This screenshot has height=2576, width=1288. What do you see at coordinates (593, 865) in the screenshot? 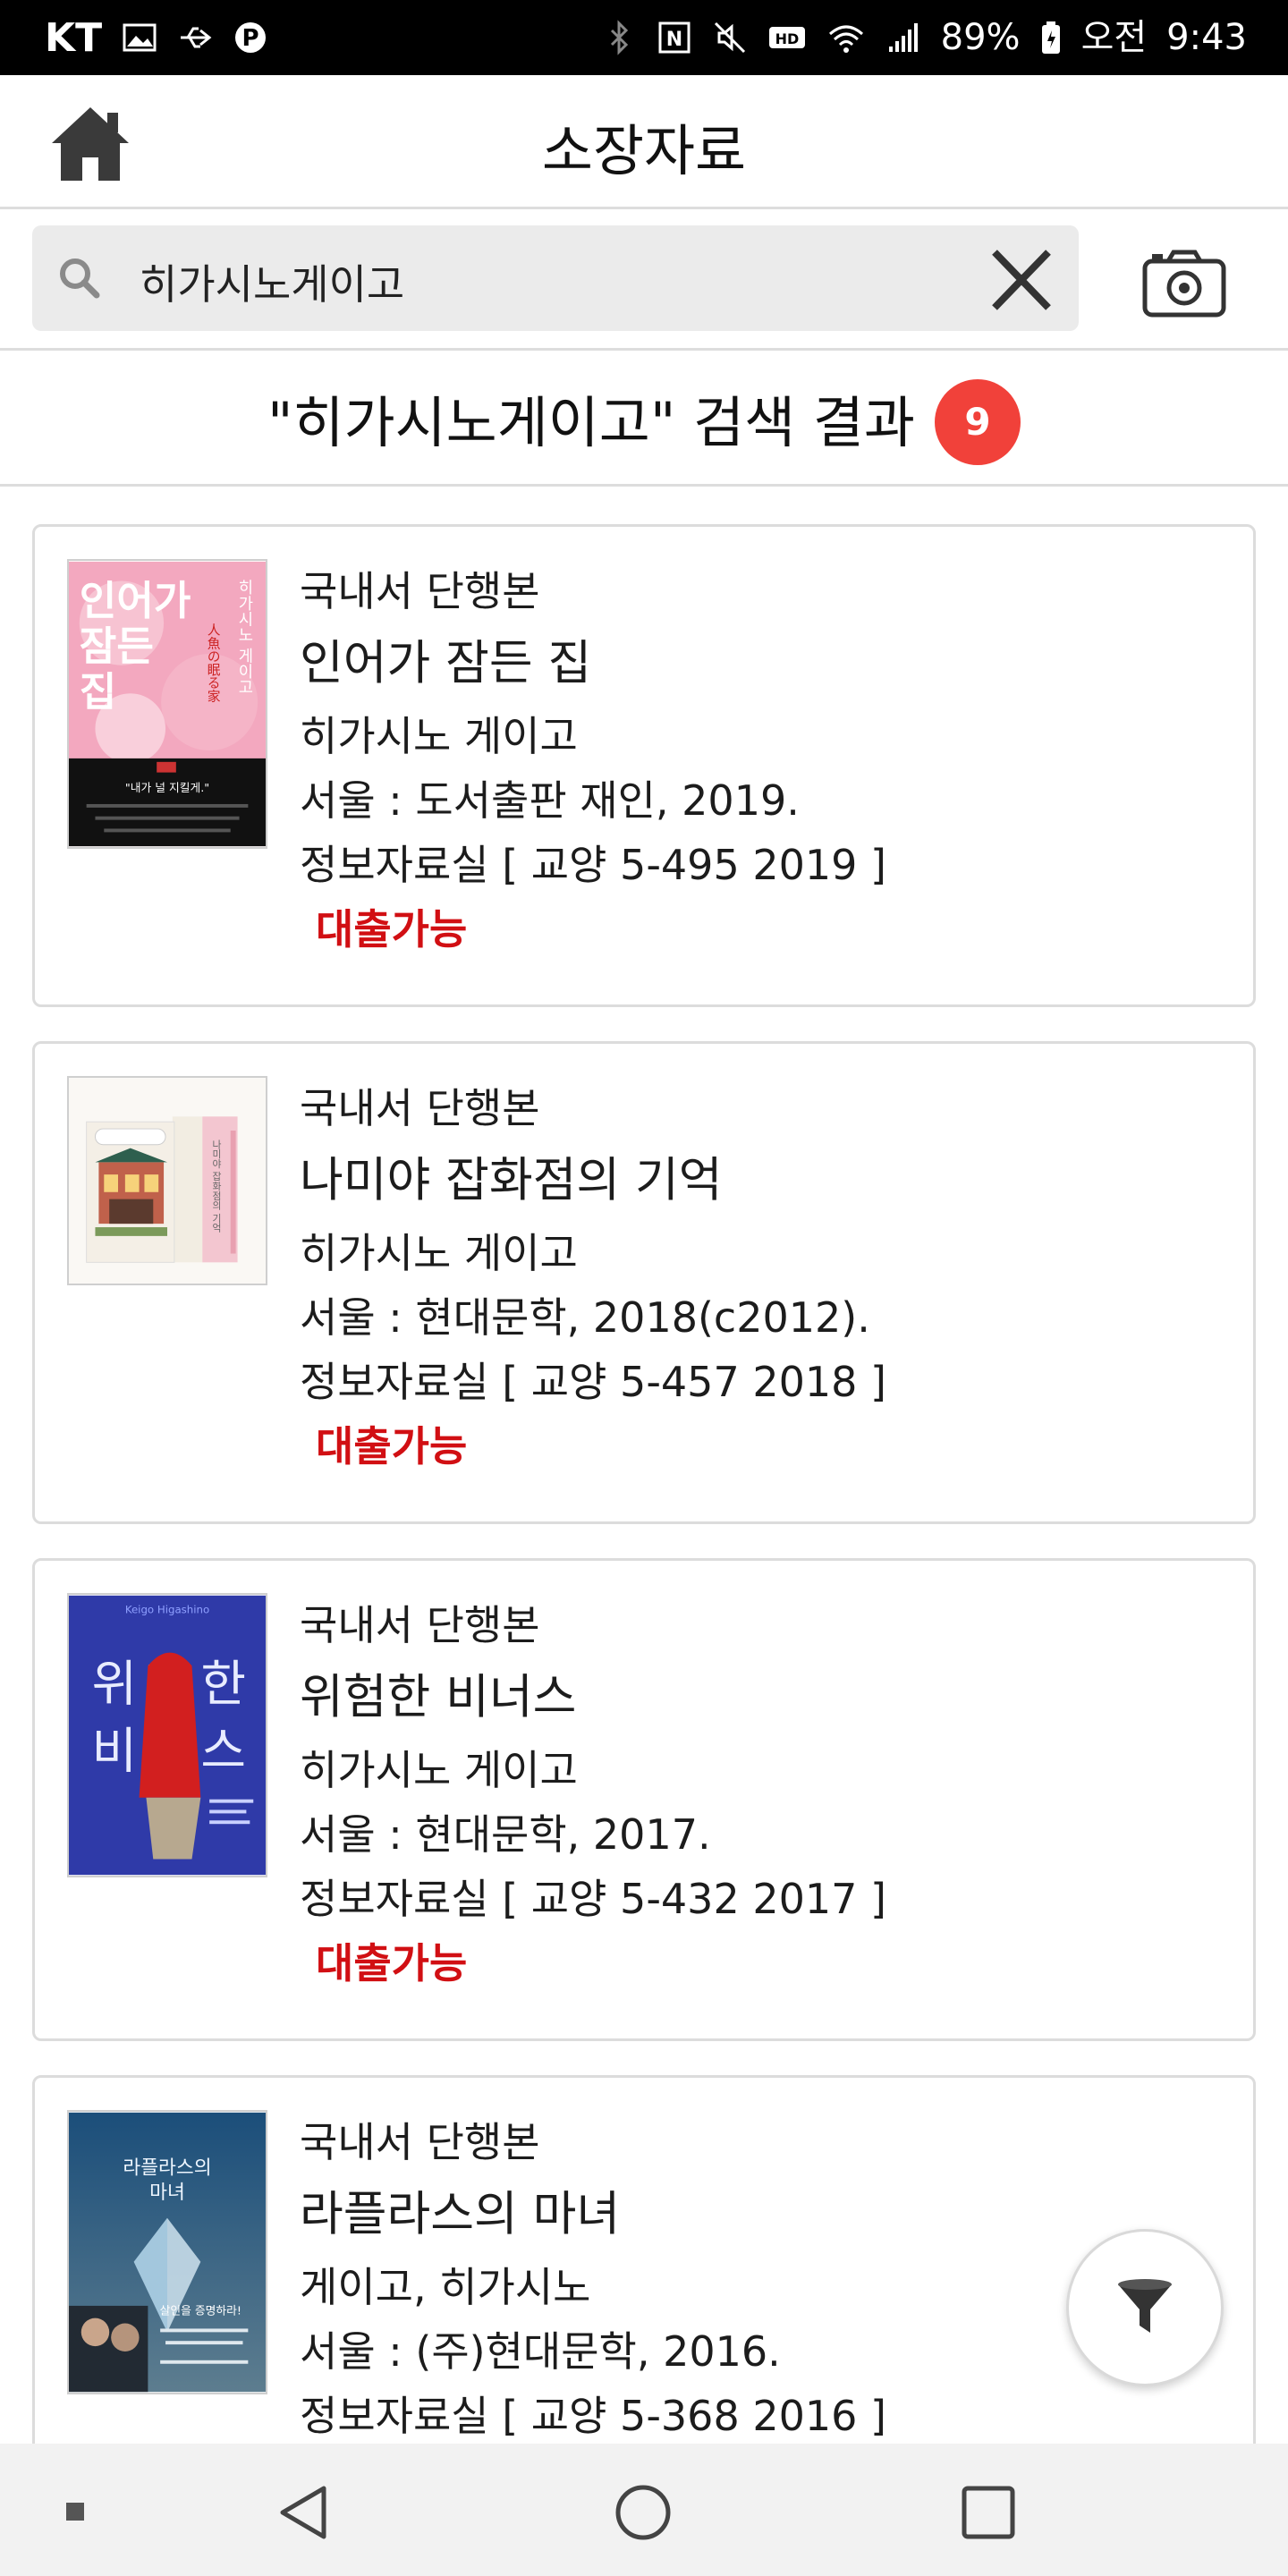
I see `book-location: 정보자료실 [ 교양 5-495 2019 ]` at bounding box center [593, 865].